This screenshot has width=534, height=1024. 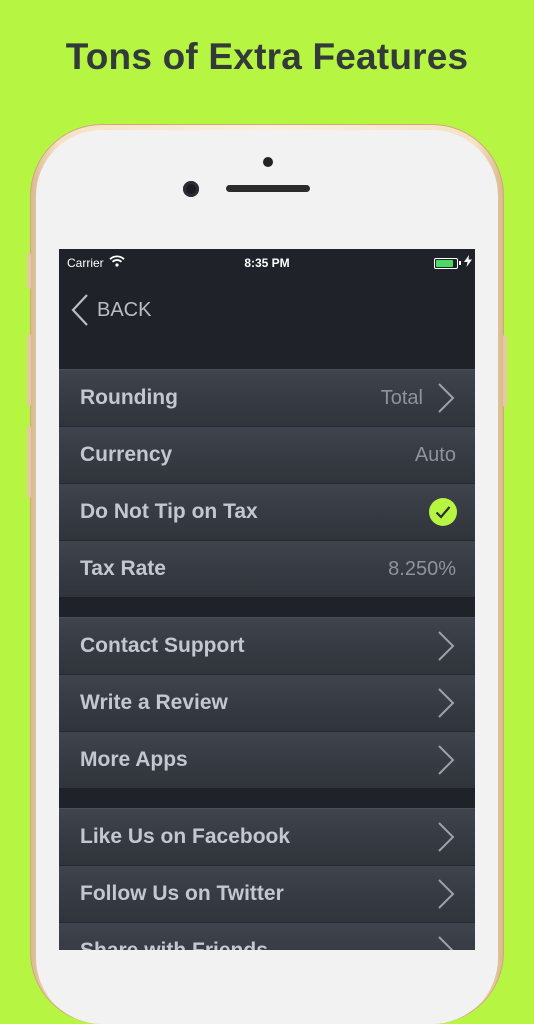 What do you see at coordinates (267, 759) in the screenshot?
I see `more-apps-row: More Apps` at bounding box center [267, 759].